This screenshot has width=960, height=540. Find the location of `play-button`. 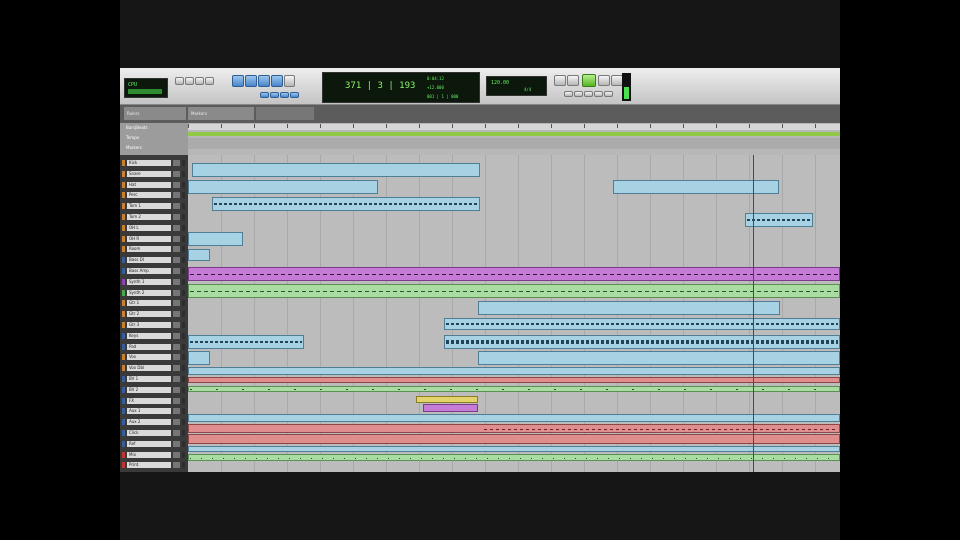

play-button is located at coordinates (589, 80).